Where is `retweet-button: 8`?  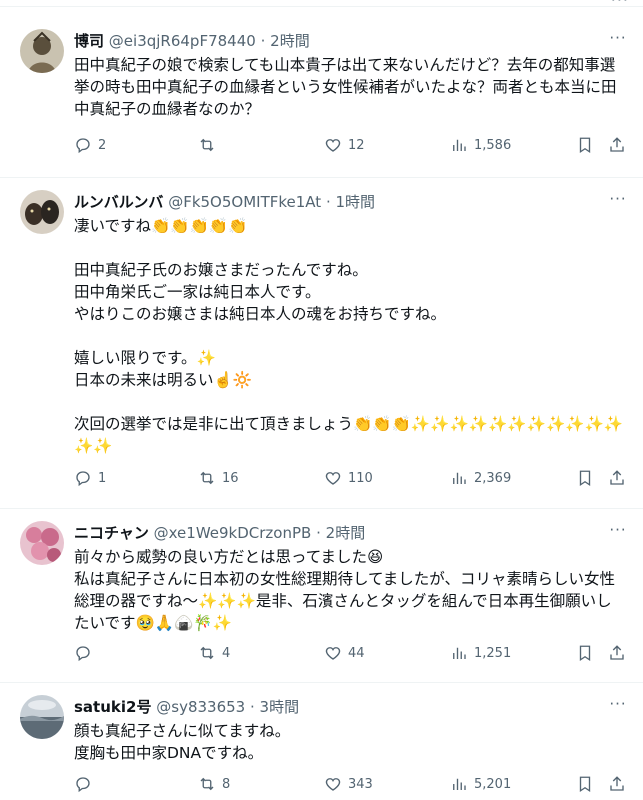
retweet-button: 8 is located at coordinates (214, 784).